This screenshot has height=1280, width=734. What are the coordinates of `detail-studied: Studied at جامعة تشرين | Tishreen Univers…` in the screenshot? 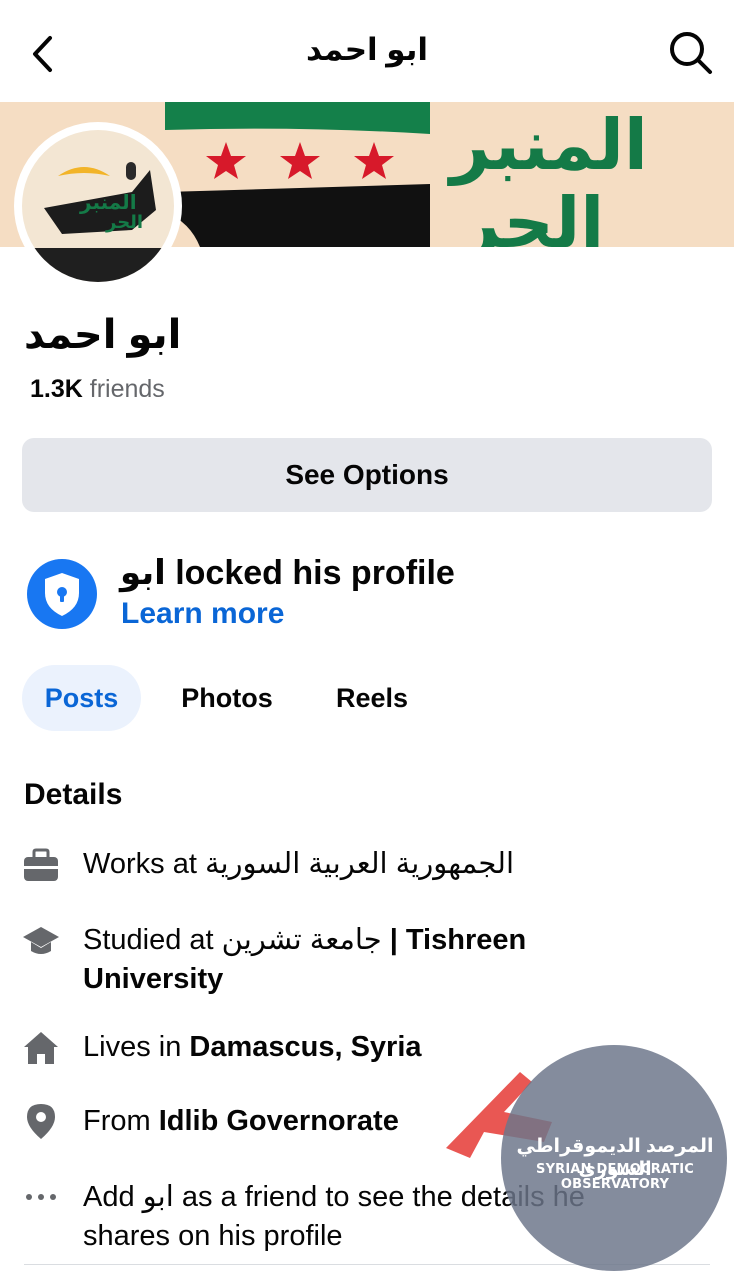 It's located at (363, 960).